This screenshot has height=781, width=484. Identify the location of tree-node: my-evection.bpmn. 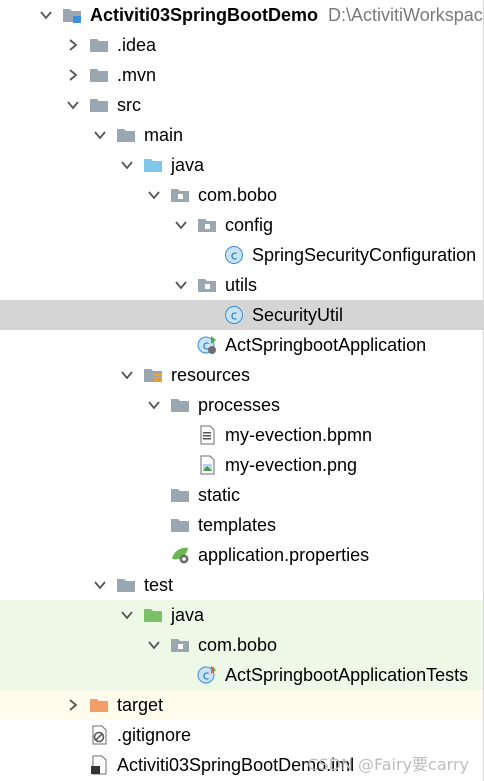
(241, 435).